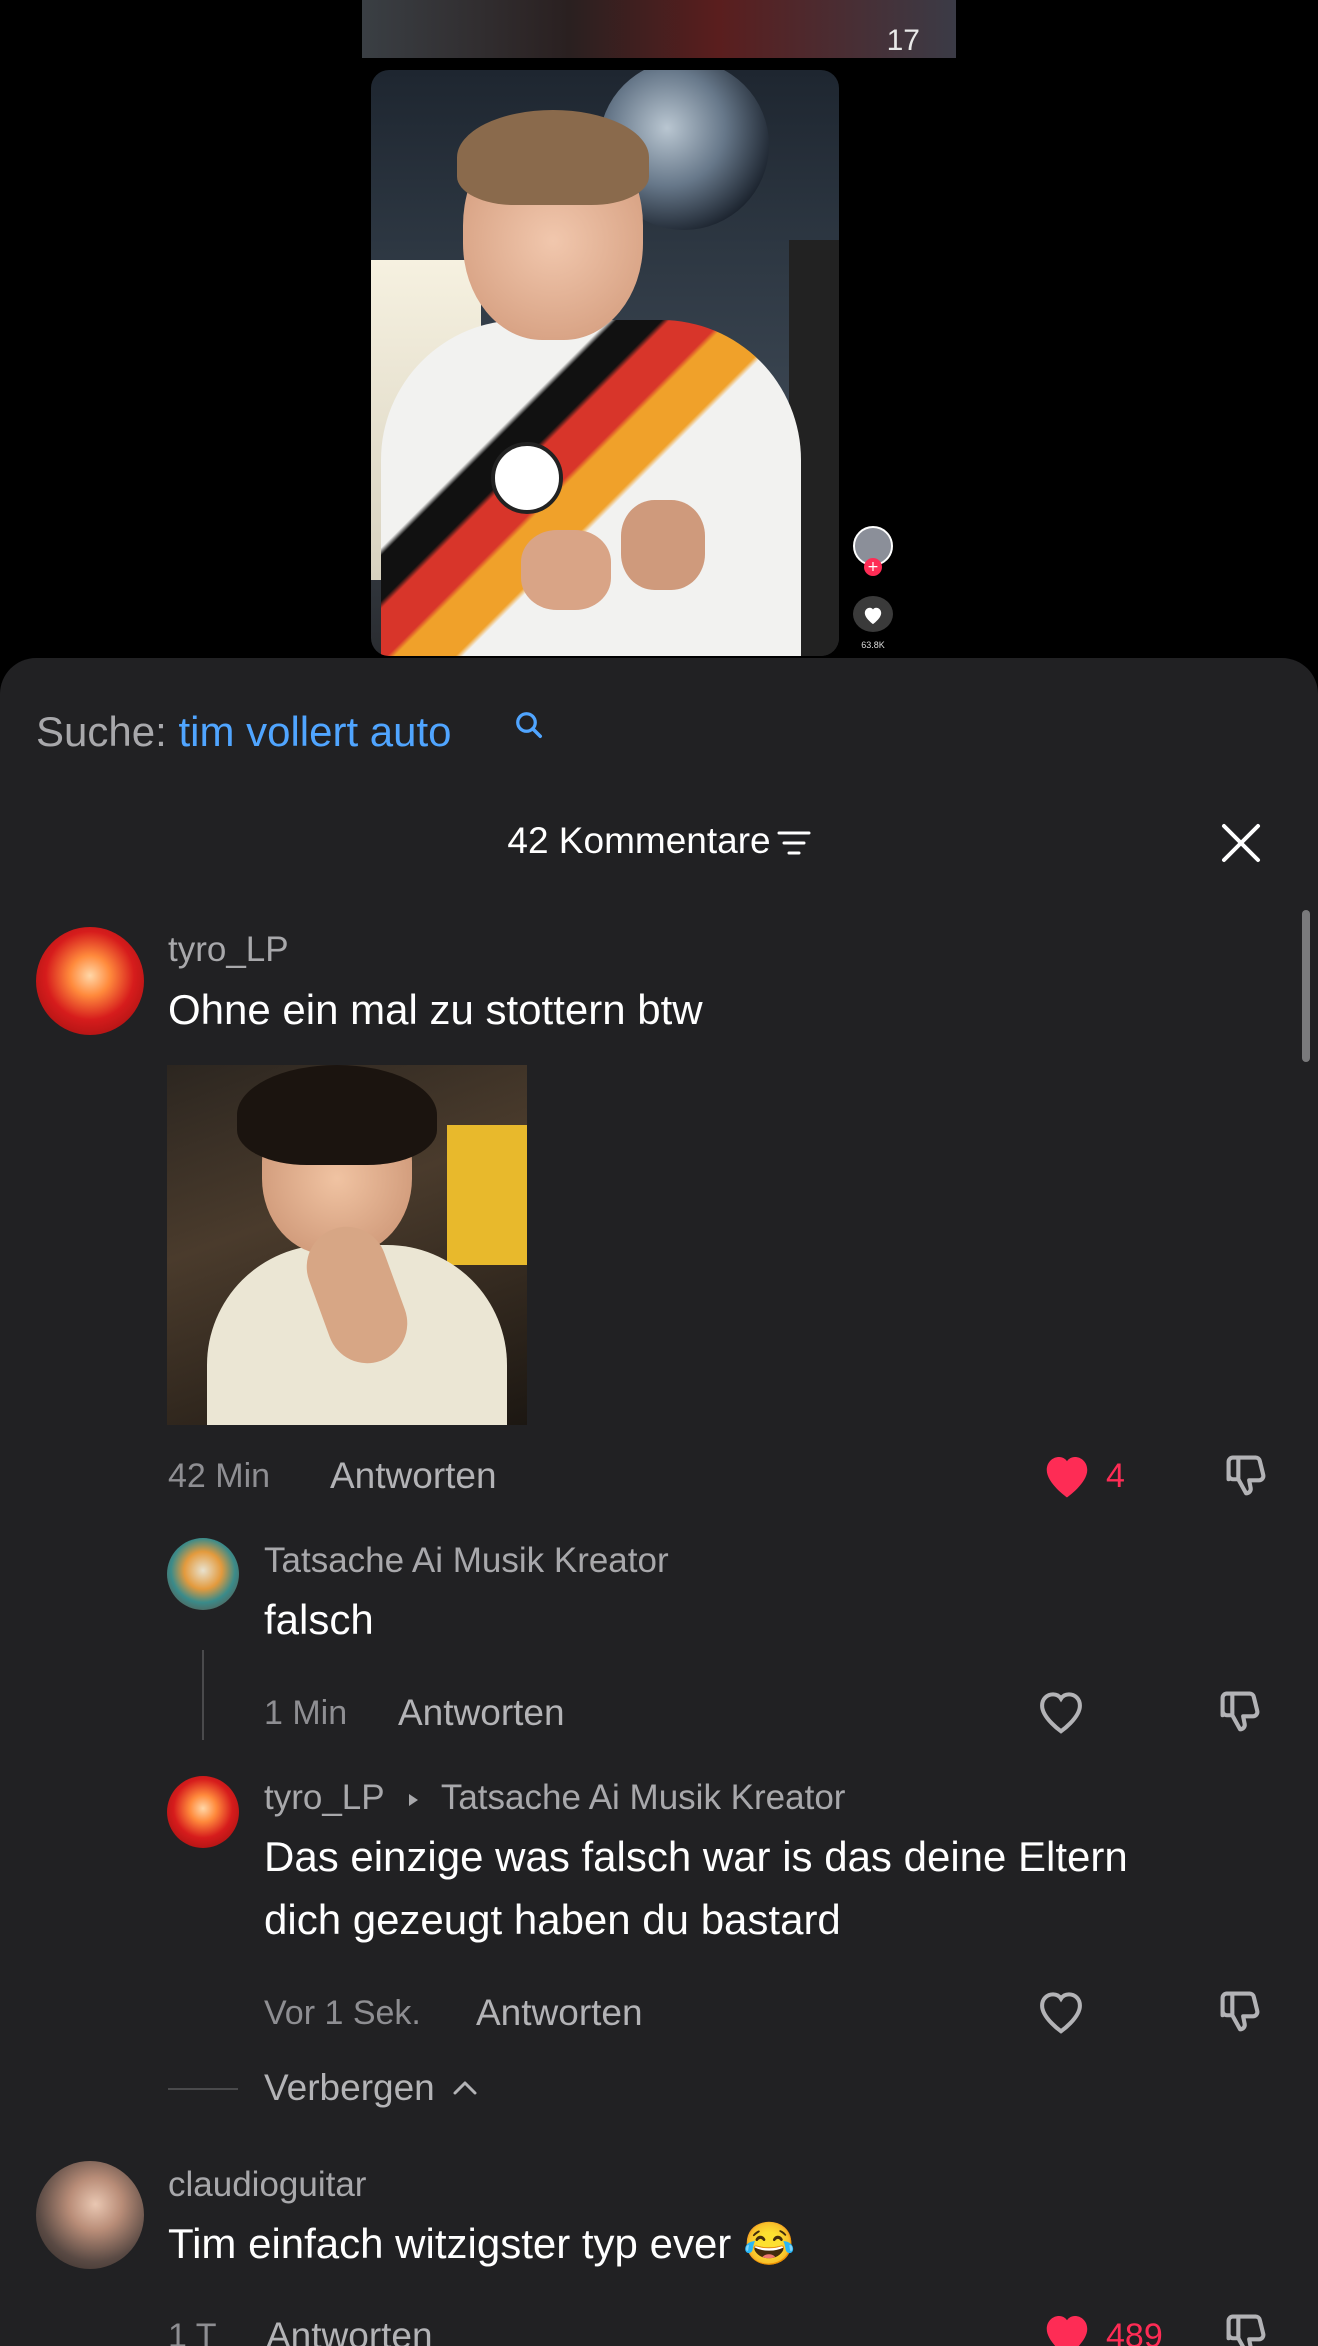 Image resolution: width=1318 pixels, height=2346 pixels. What do you see at coordinates (337, 1115) in the screenshot?
I see `image-person-hair` at bounding box center [337, 1115].